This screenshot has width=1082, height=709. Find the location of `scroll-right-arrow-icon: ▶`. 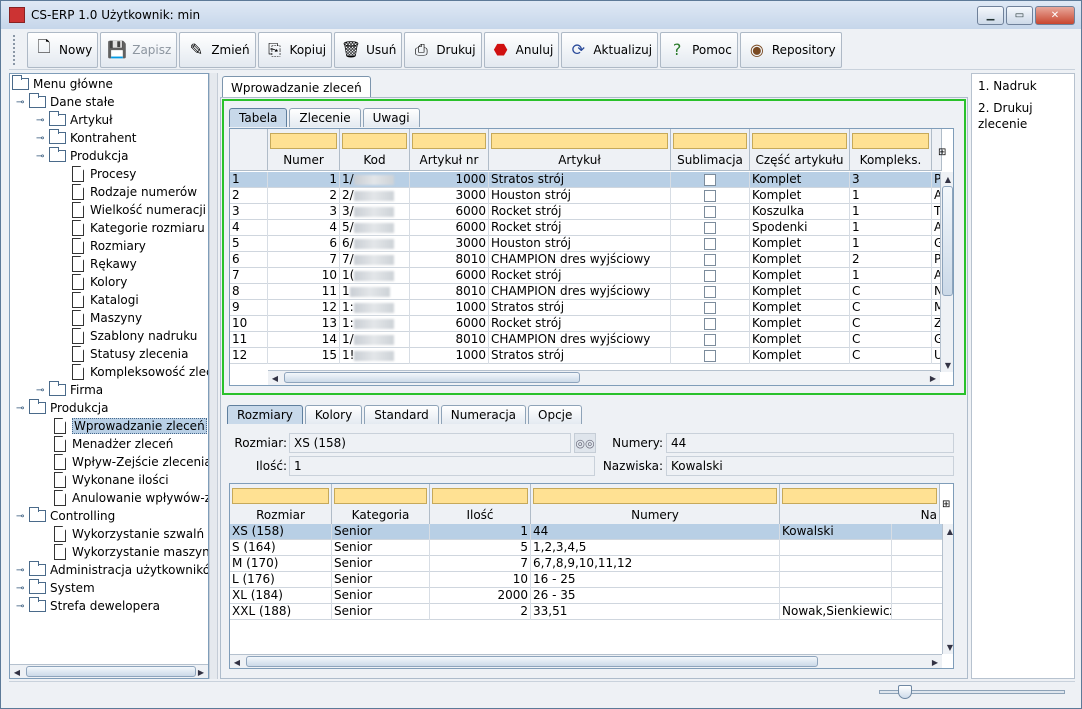

scroll-right-arrow-icon: ▶ is located at coordinates (933, 378).